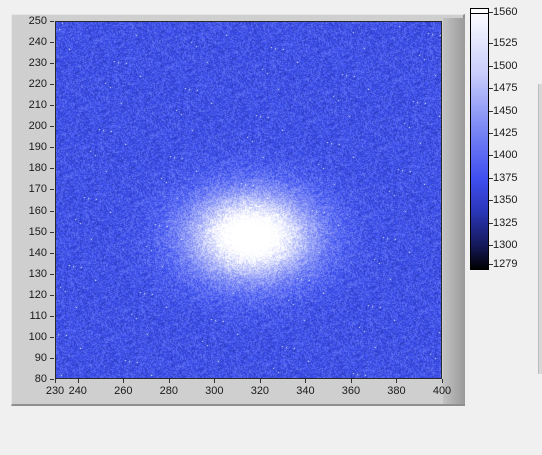  Describe the element at coordinates (505, 245) in the screenshot. I see `color-scale-tick-label: 1300` at that location.